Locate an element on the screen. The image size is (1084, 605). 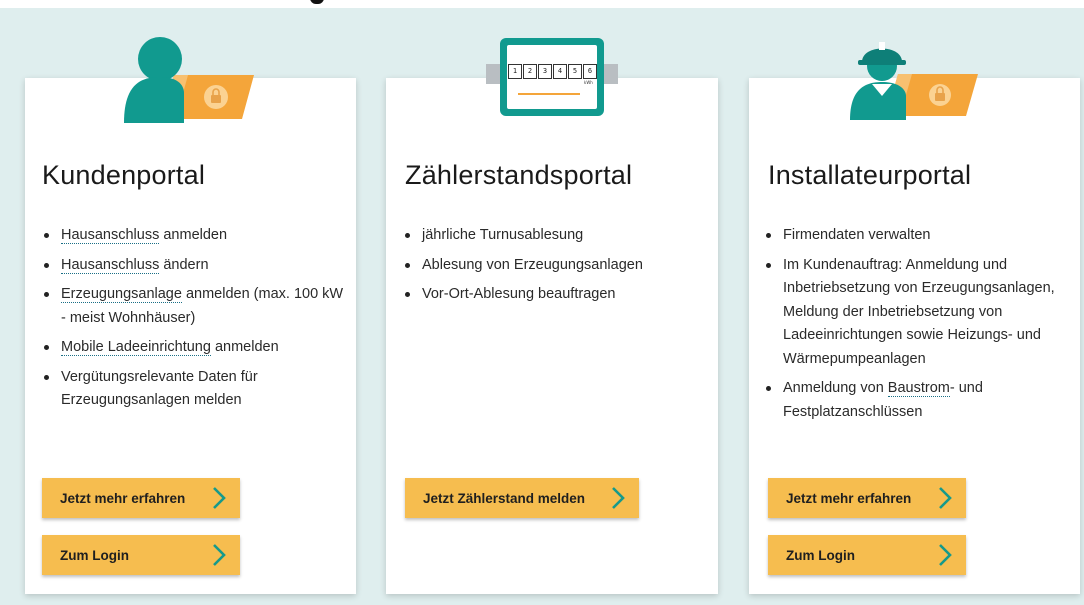
meter-digits: 1 2 3 4 5 6 is located at coordinates (552, 71).